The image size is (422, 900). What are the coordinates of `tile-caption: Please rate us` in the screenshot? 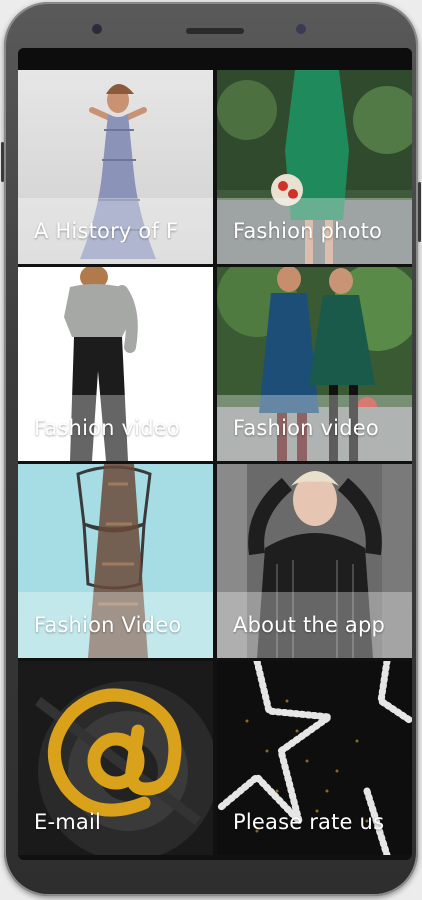 It's located at (314, 822).